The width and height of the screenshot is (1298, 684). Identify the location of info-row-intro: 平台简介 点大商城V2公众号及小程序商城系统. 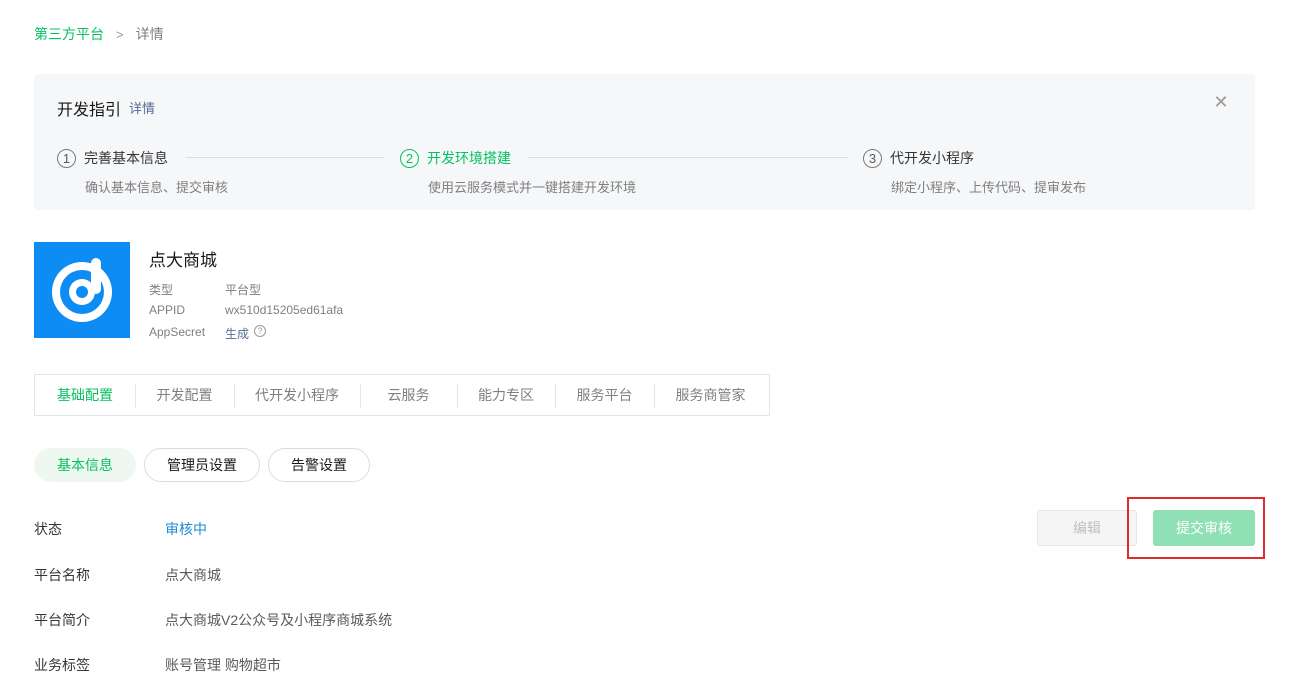
(213, 620).